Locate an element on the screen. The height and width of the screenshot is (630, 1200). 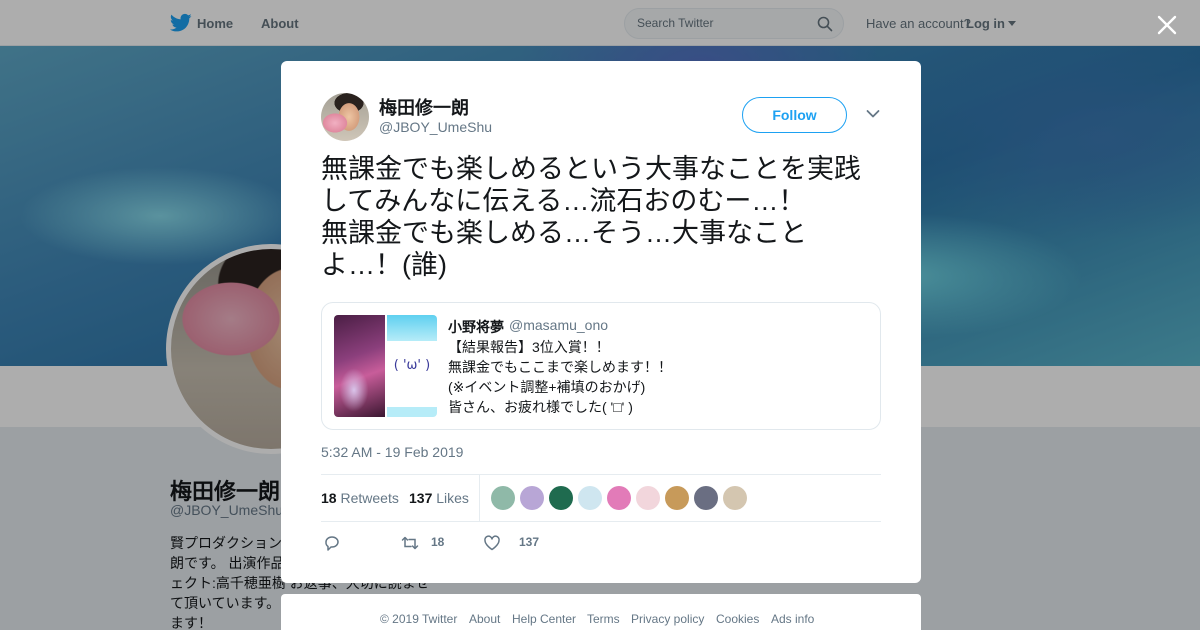
quoted-text-line: 【結果報告】3位入賞！！ is located at coordinates (529, 347).